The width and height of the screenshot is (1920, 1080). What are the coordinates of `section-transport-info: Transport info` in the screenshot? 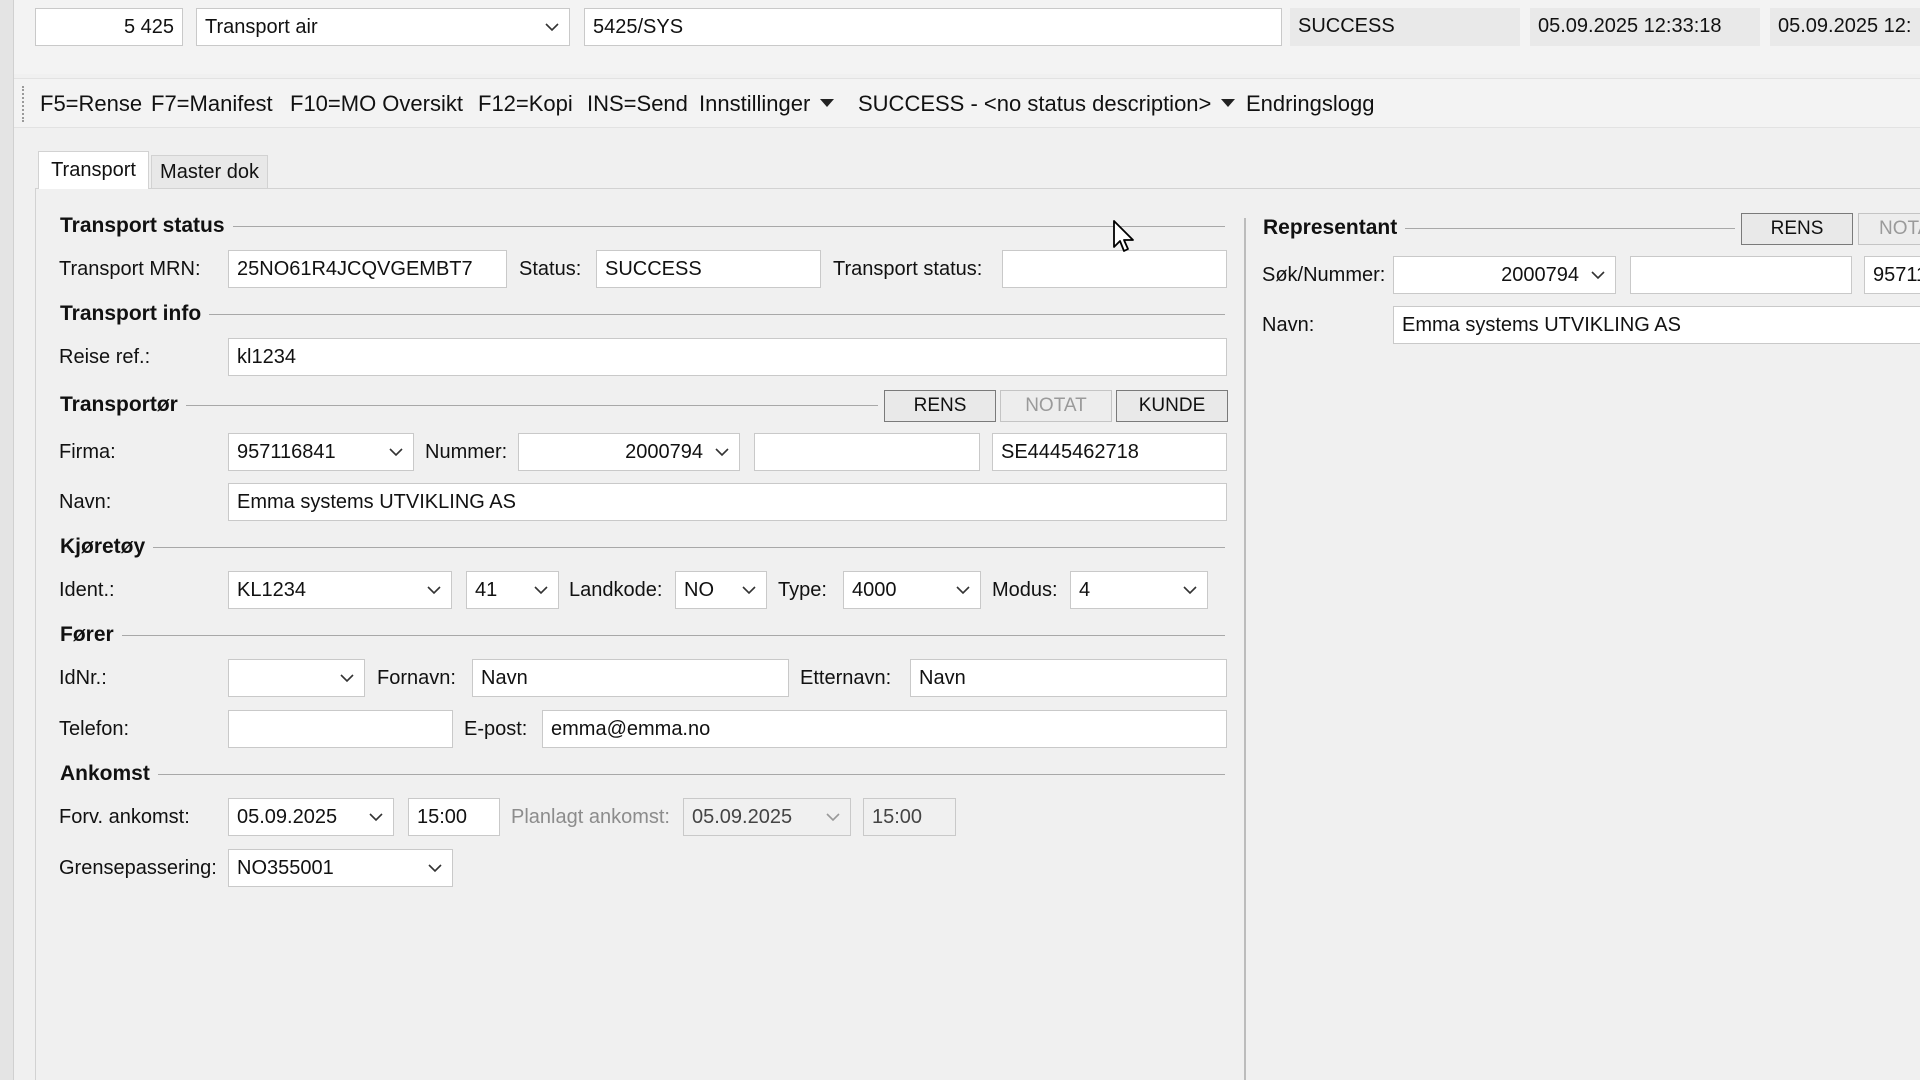 It's located at (642, 314).